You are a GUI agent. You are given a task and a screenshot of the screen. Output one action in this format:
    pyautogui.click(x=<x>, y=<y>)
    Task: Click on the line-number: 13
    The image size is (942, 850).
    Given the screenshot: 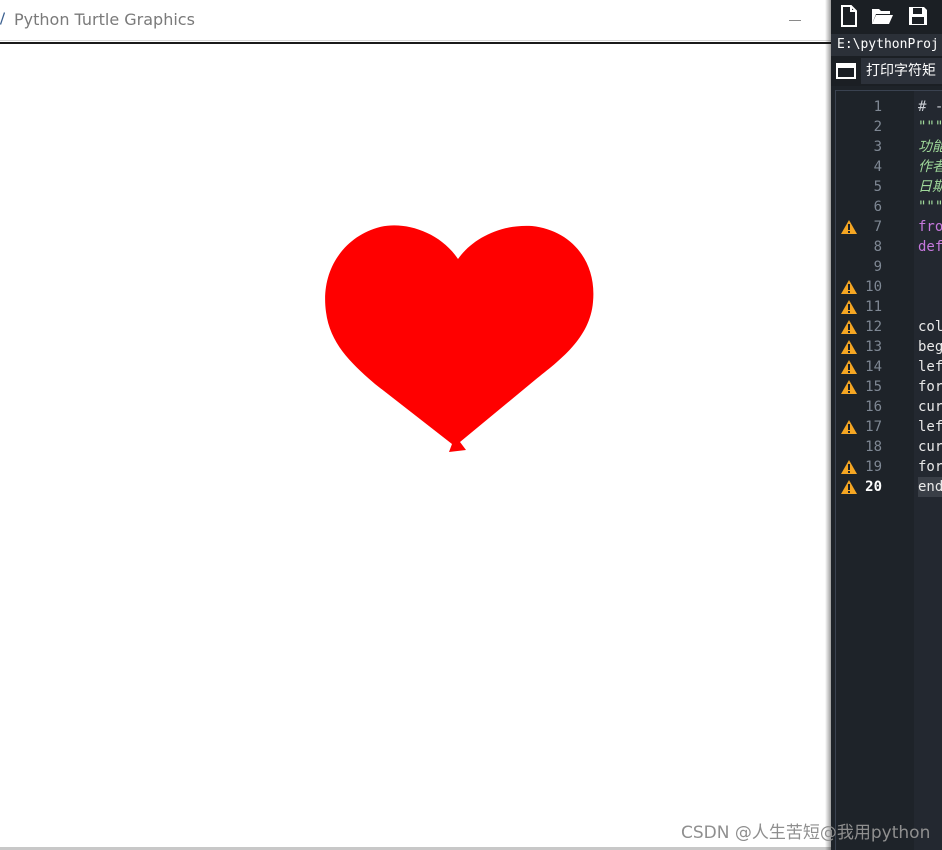 What is the action you would take?
    pyautogui.click(x=873, y=347)
    